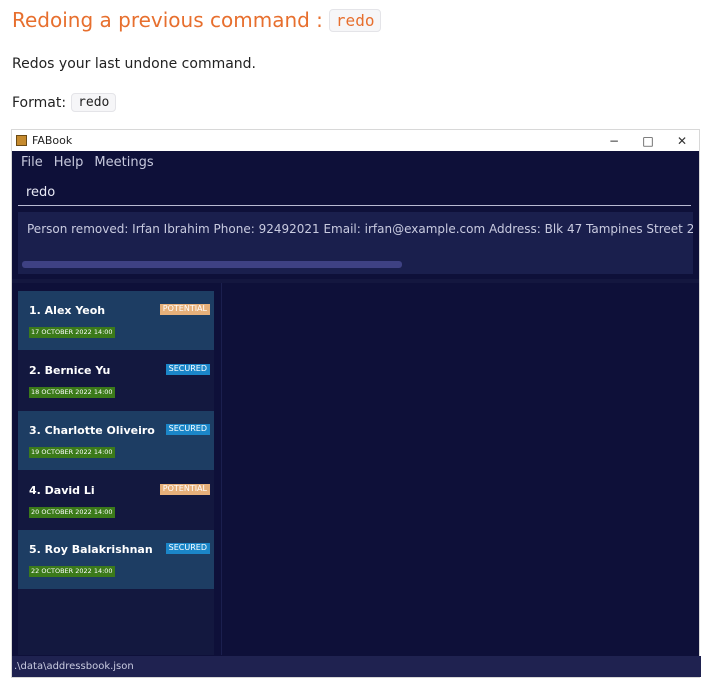  Describe the element at coordinates (72, 512) in the screenshot. I see `meeting-date-badge: 20 OCTOBER 2022 14:00` at that location.